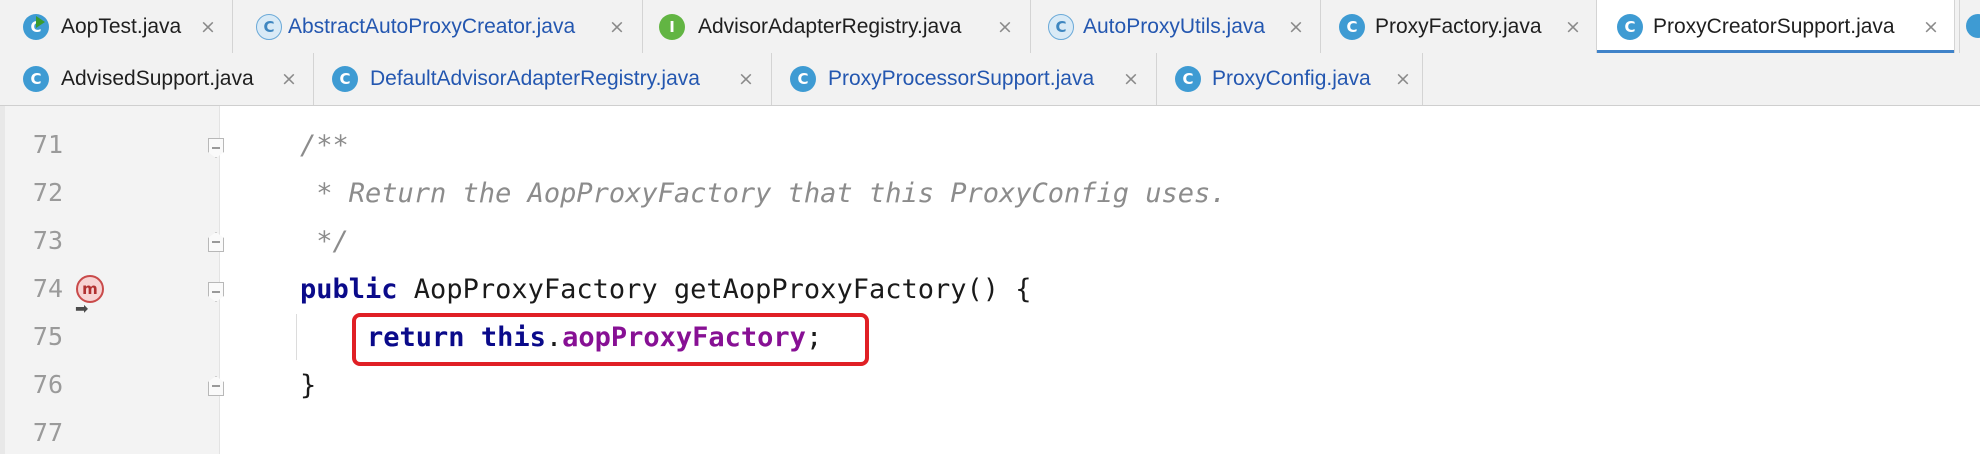 Image resolution: width=1980 pixels, height=454 pixels. What do you see at coordinates (47, 192) in the screenshot?
I see `line-number: 72` at bounding box center [47, 192].